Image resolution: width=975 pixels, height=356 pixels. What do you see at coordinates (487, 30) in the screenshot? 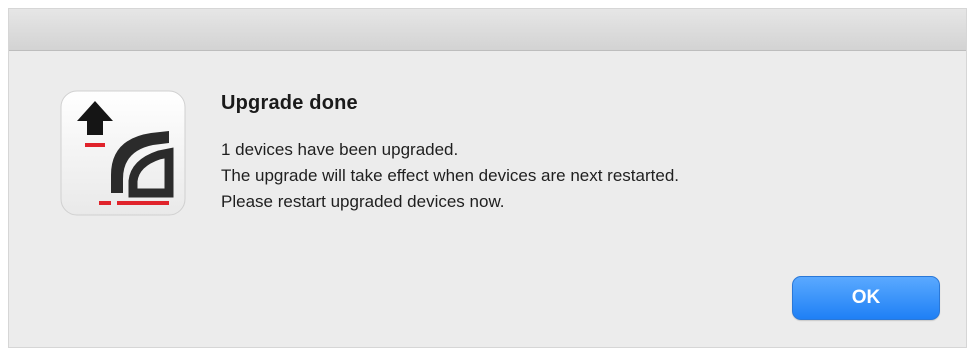
I see `dialog-titlebar` at bounding box center [487, 30].